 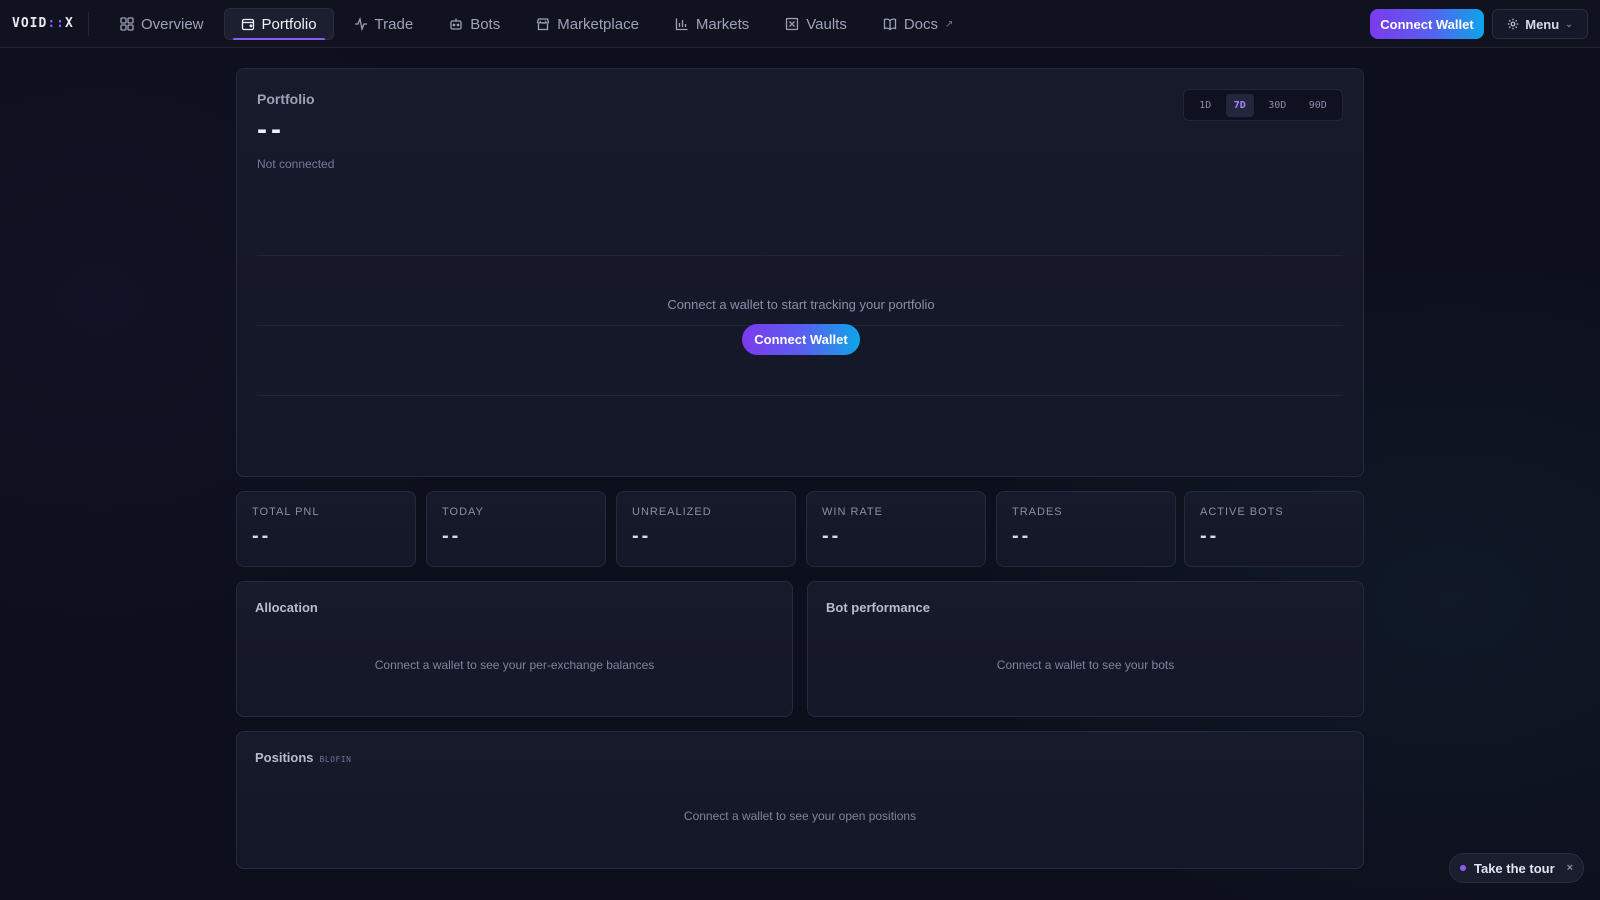 What do you see at coordinates (792, 24) in the screenshot?
I see `vault-icon` at bounding box center [792, 24].